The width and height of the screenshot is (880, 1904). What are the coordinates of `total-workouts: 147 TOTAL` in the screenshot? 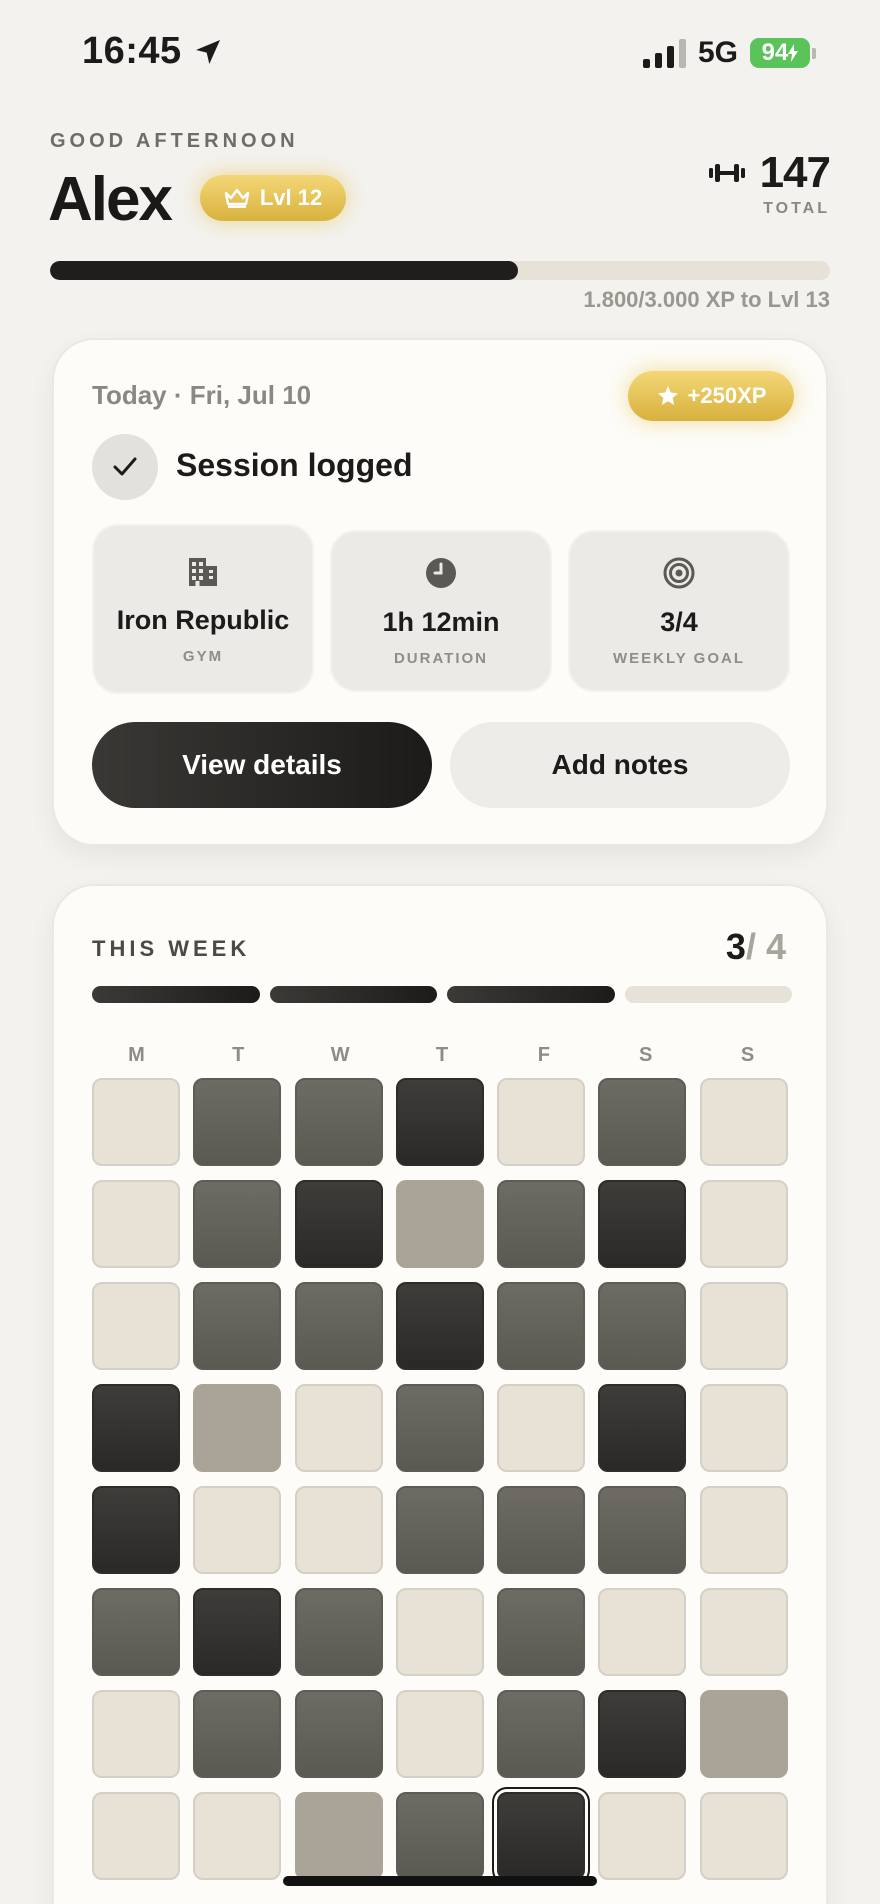 It's located at (769, 183).